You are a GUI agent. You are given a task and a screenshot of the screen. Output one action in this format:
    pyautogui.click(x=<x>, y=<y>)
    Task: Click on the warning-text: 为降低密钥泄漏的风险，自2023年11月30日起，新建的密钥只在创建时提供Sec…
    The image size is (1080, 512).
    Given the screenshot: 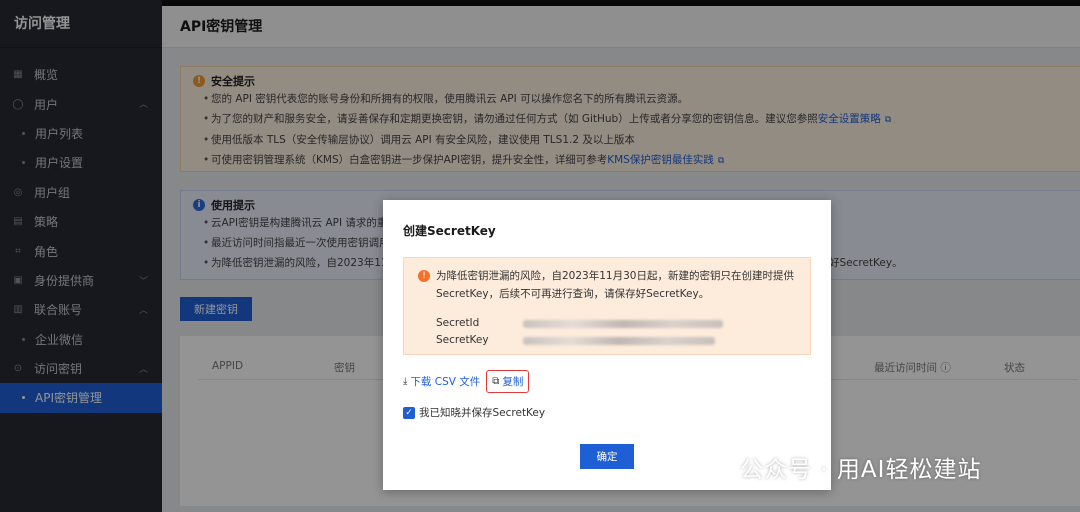 What is the action you would take?
    pyautogui.click(x=615, y=285)
    